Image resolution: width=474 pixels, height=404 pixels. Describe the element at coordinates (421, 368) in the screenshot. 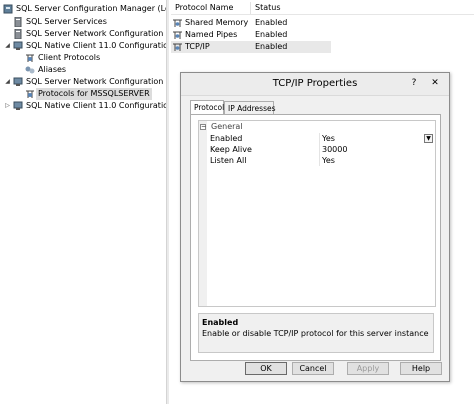

I see `help-button: Help` at that location.